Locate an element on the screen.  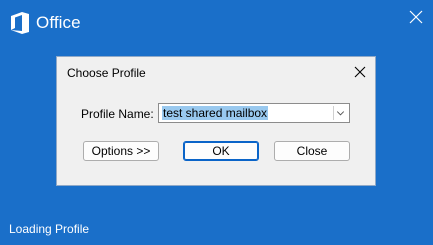
chevron-down-icon is located at coordinates (340, 113).